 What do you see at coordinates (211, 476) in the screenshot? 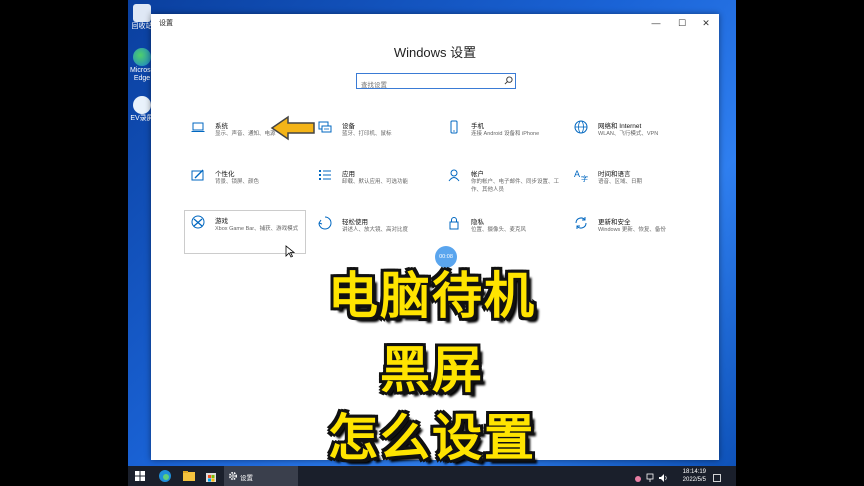
I see `store-icon` at bounding box center [211, 476].